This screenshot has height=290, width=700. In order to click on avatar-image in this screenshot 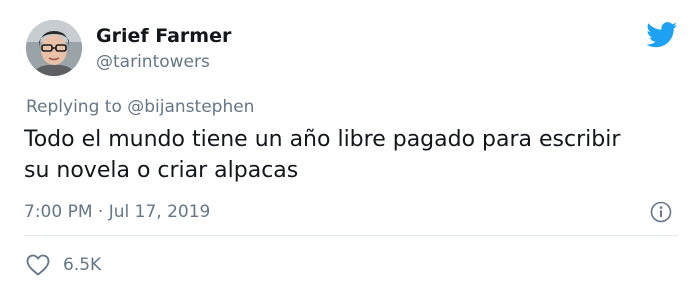, I will do `click(54, 48)`.